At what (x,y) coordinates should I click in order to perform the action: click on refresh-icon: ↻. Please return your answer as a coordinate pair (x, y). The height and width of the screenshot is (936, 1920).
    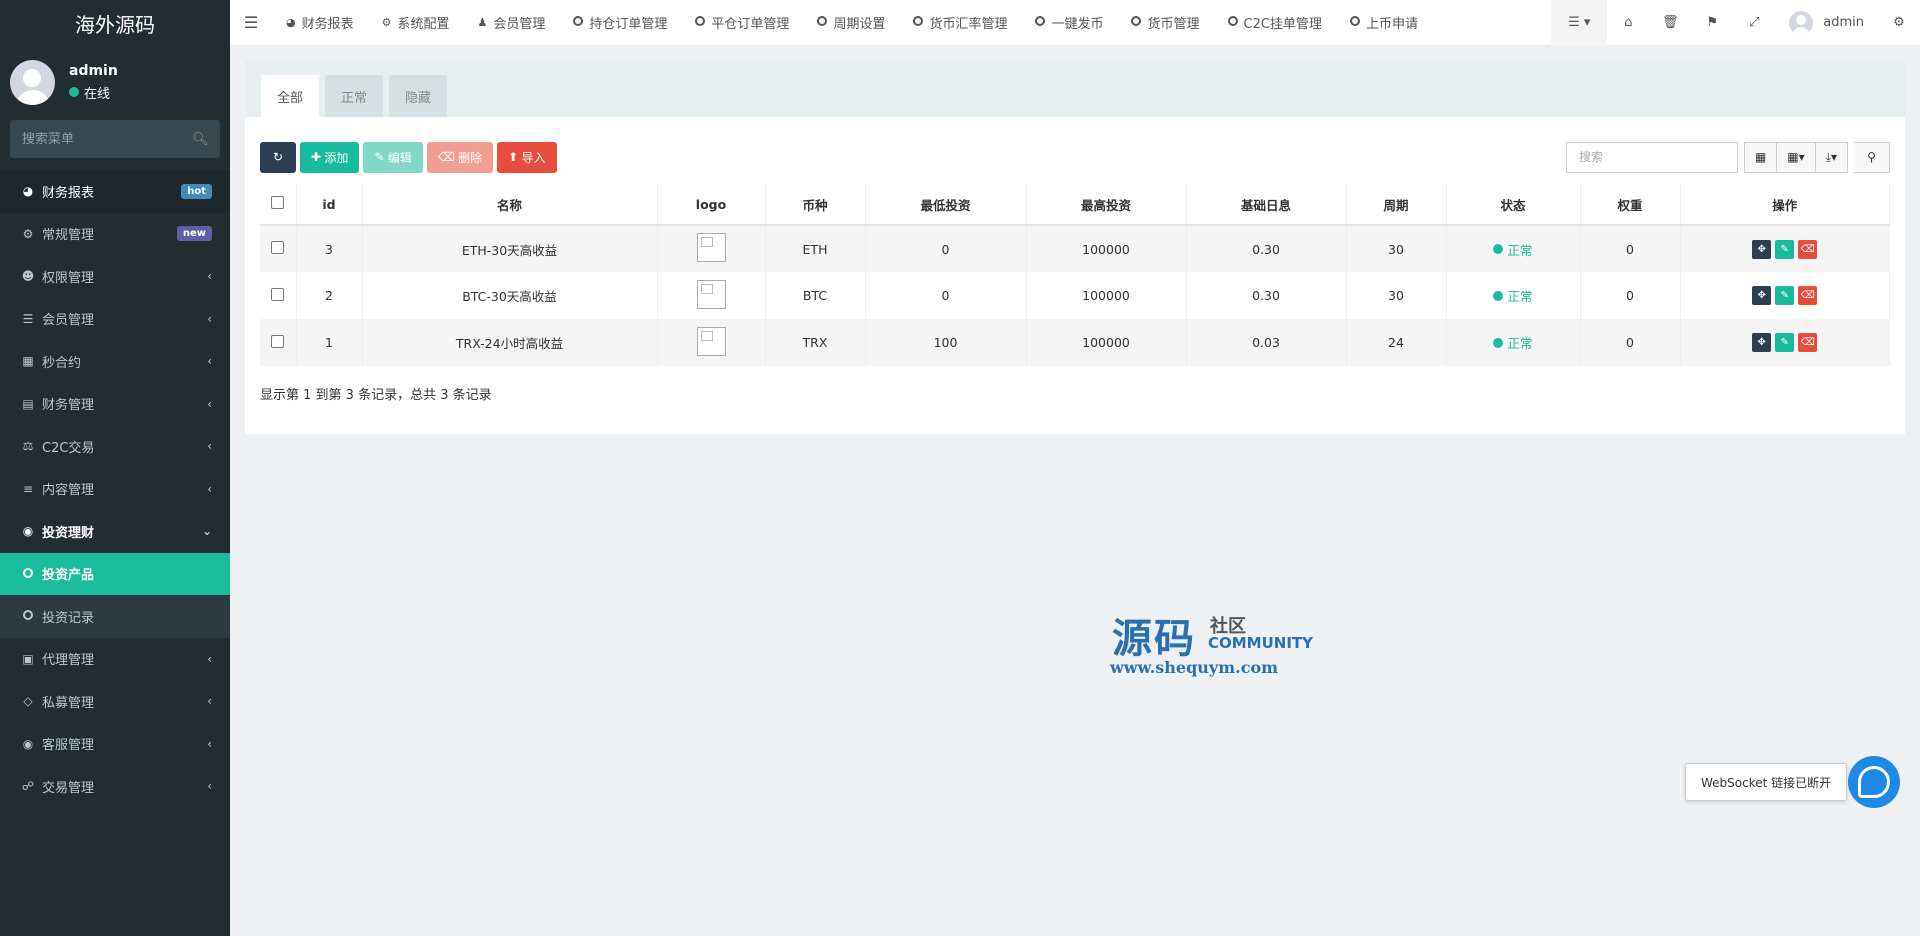
    Looking at the image, I should click on (278, 157).